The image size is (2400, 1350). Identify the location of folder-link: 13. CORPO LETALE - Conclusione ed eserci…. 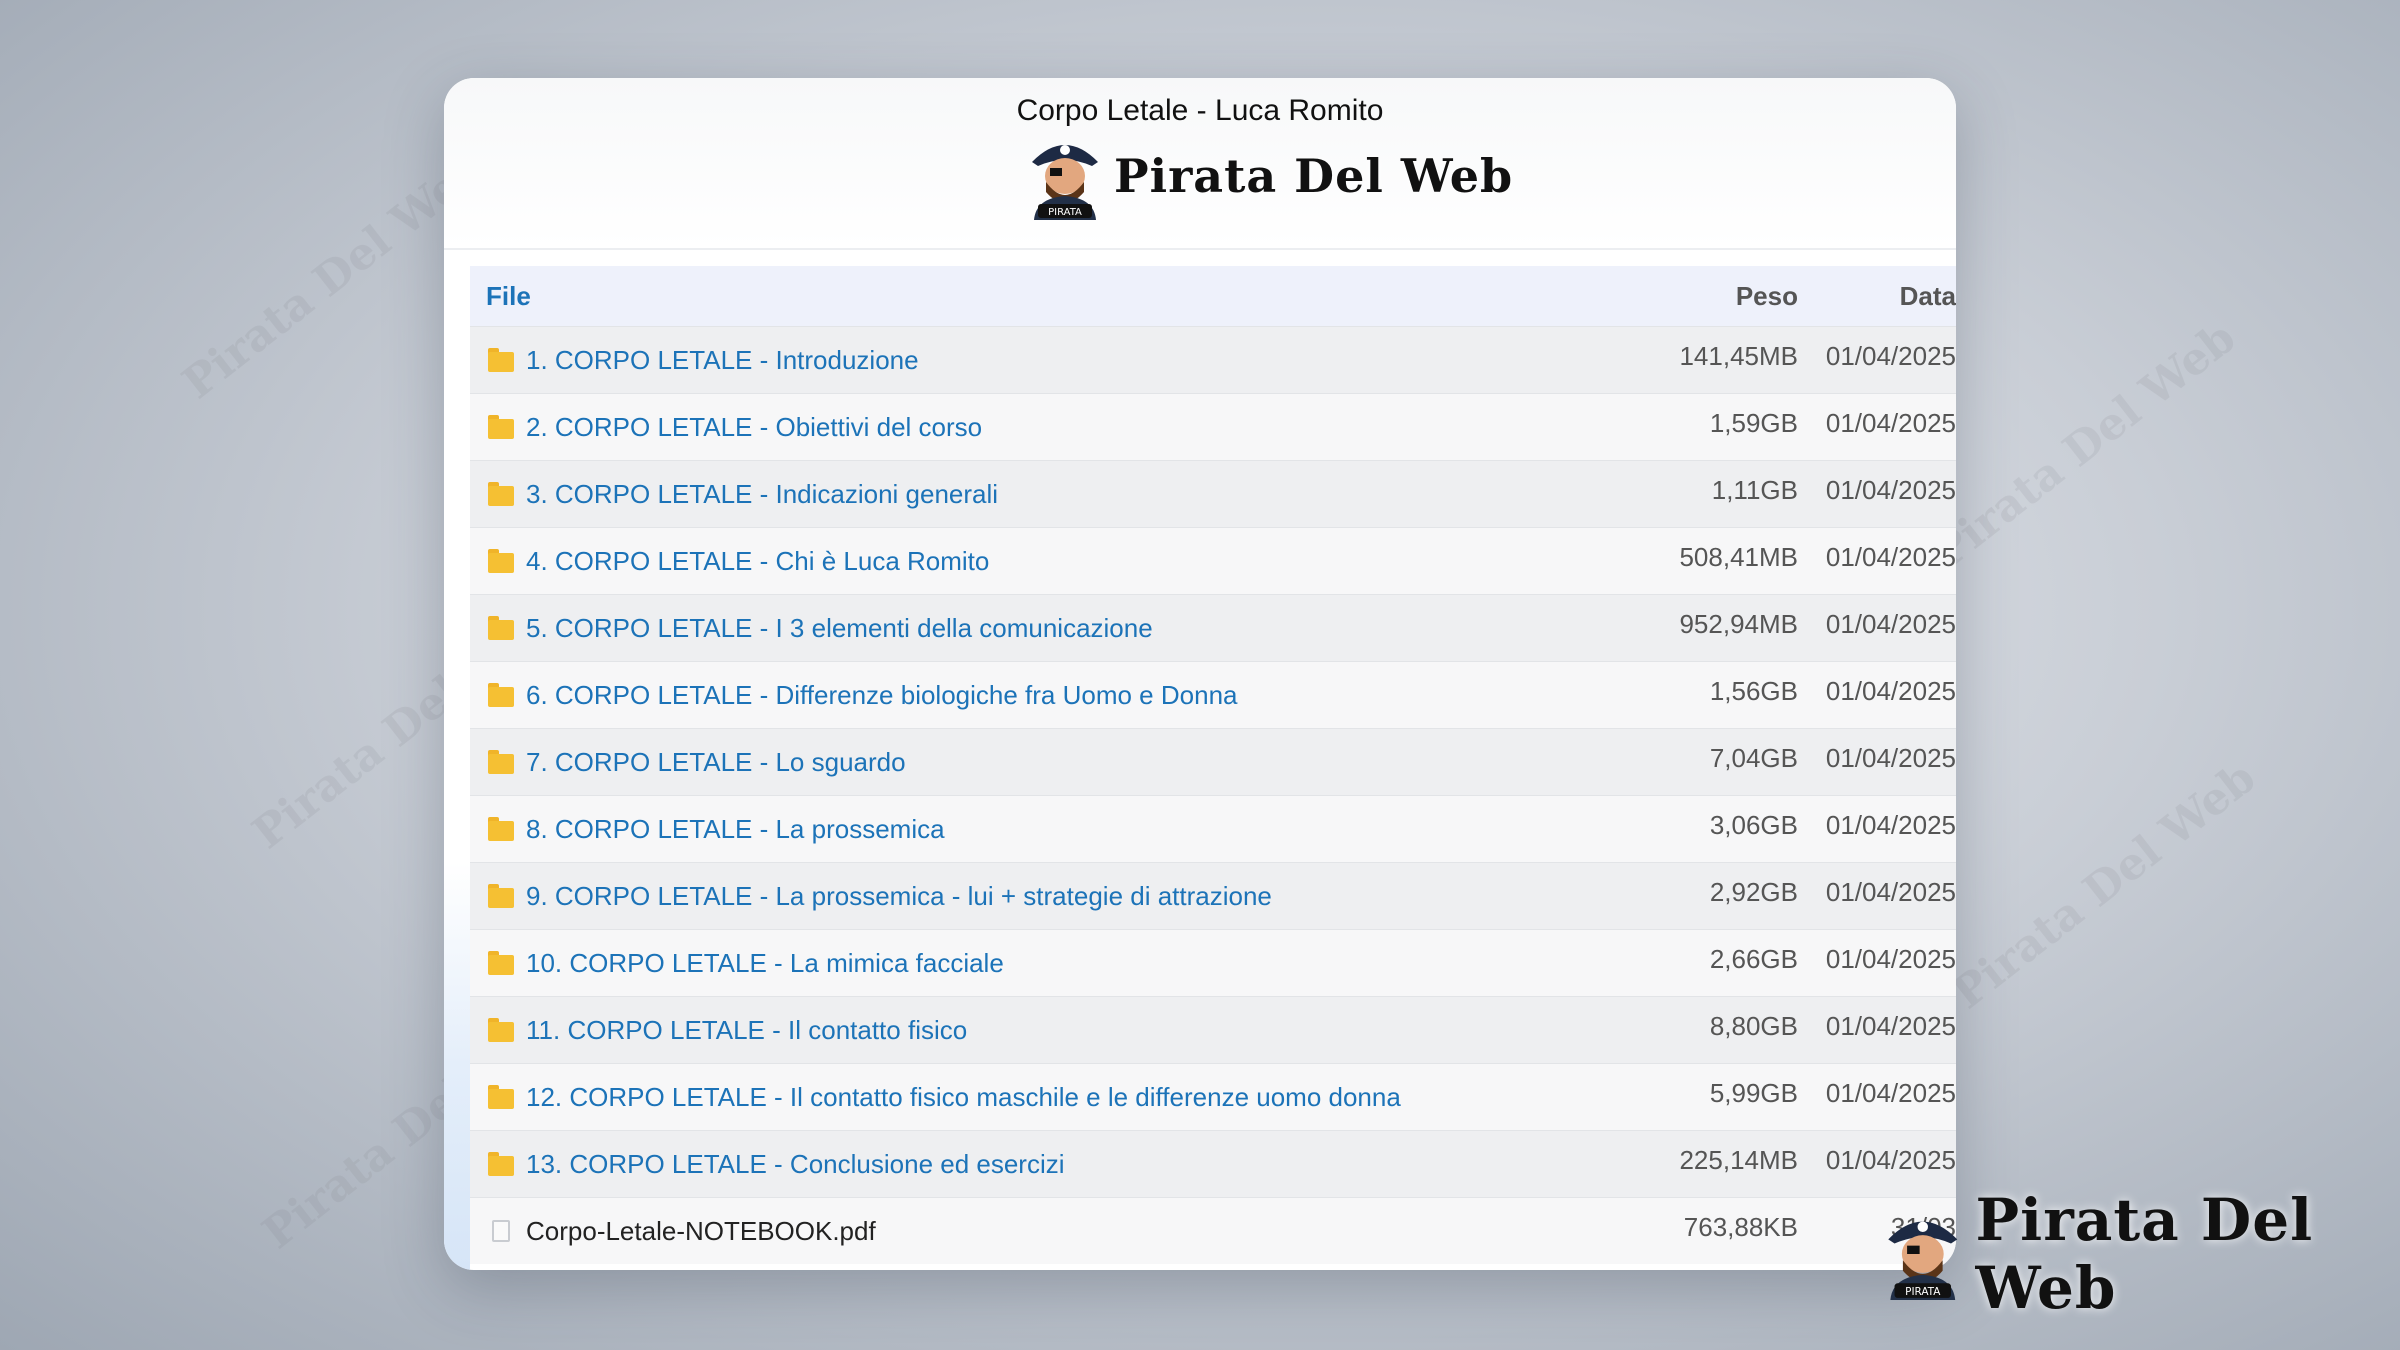
(795, 1164).